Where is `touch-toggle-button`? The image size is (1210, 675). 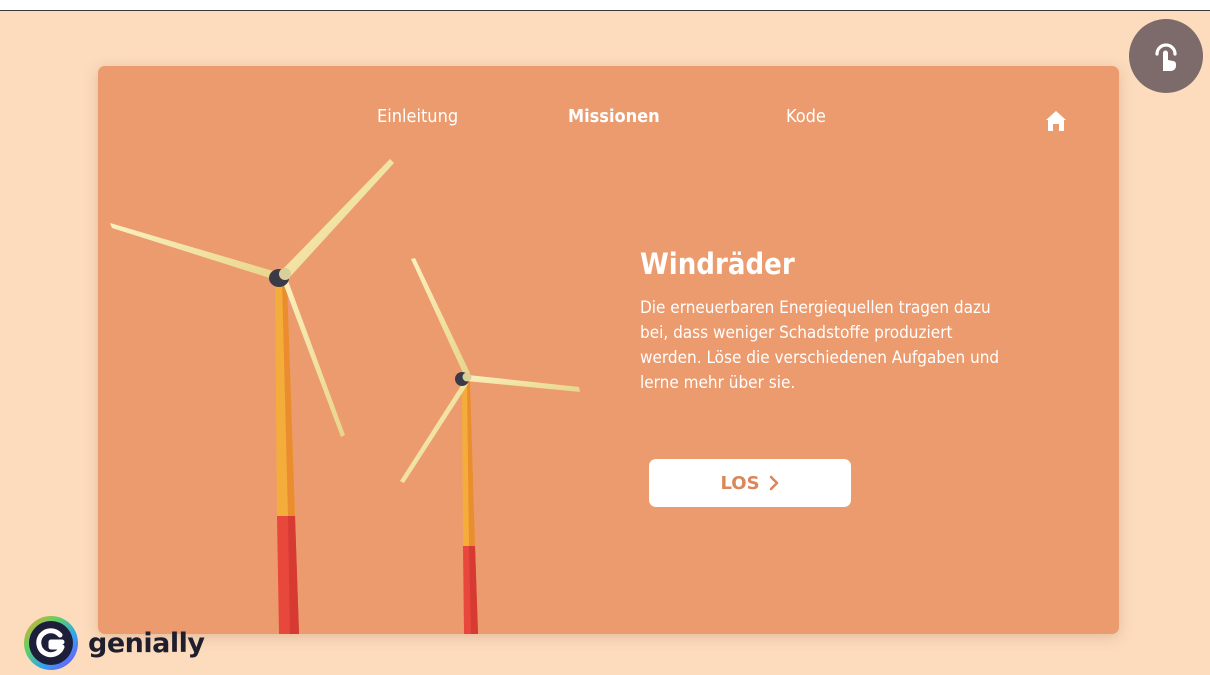
touch-toggle-button is located at coordinates (1166, 56).